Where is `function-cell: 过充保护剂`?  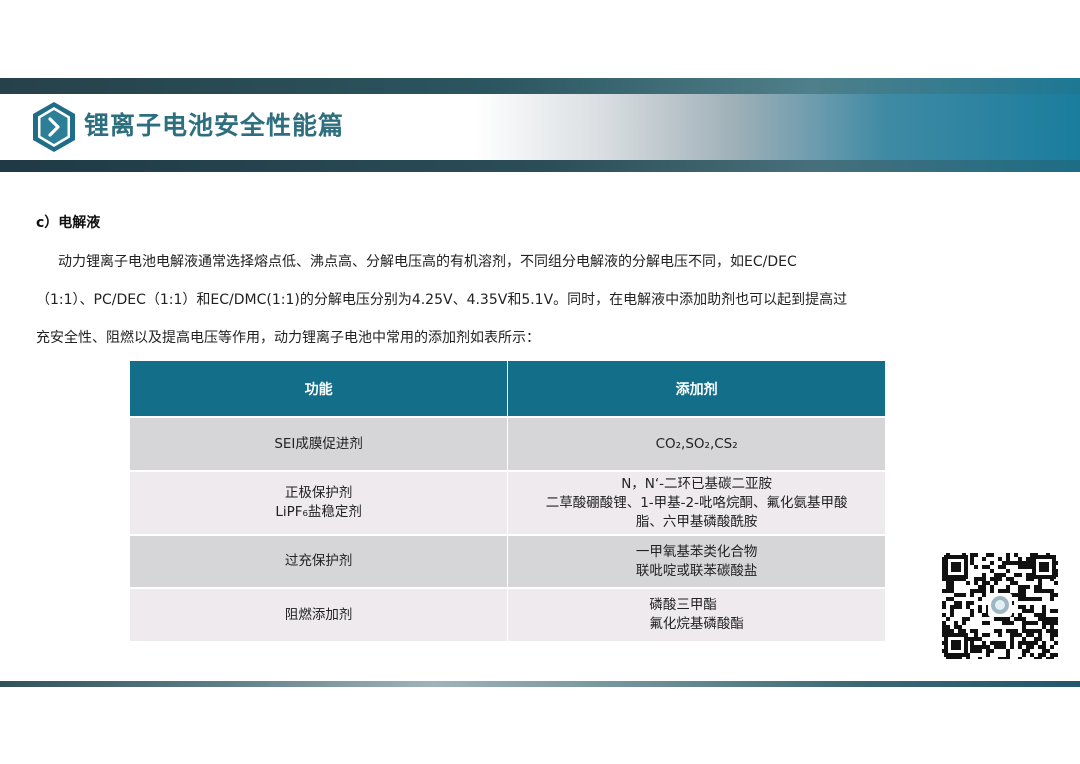 function-cell: 过充保护剂 is located at coordinates (319, 561).